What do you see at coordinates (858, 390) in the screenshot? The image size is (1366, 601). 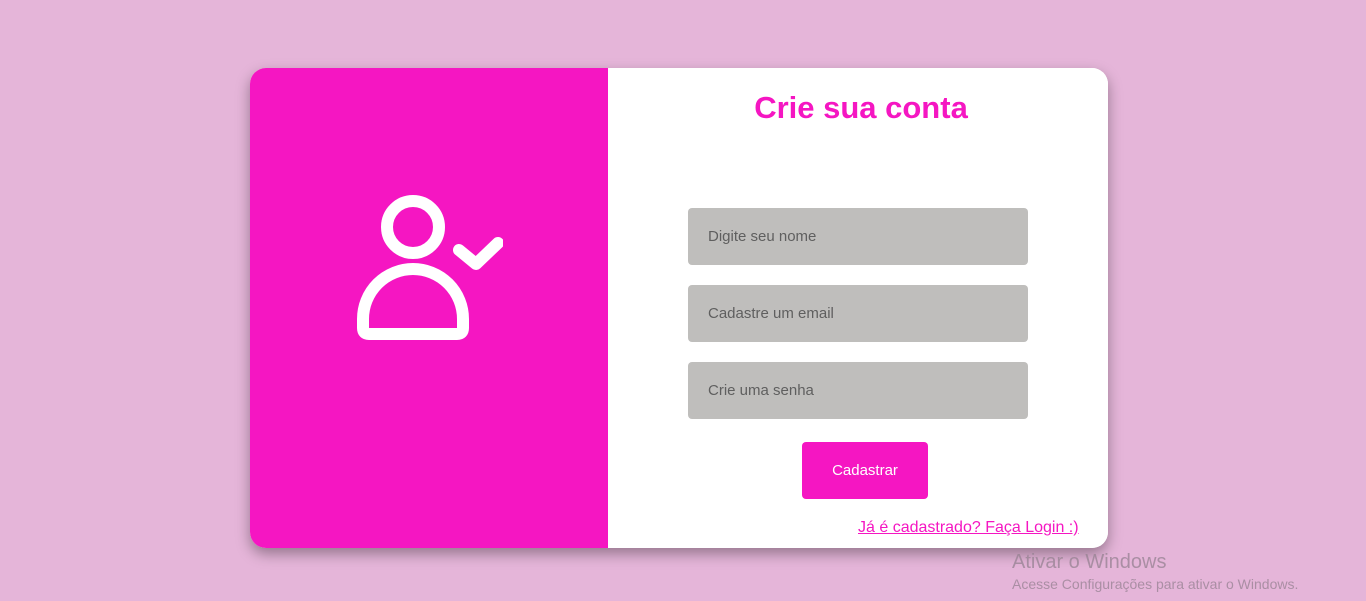 I see `password-input` at bounding box center [858, 390].